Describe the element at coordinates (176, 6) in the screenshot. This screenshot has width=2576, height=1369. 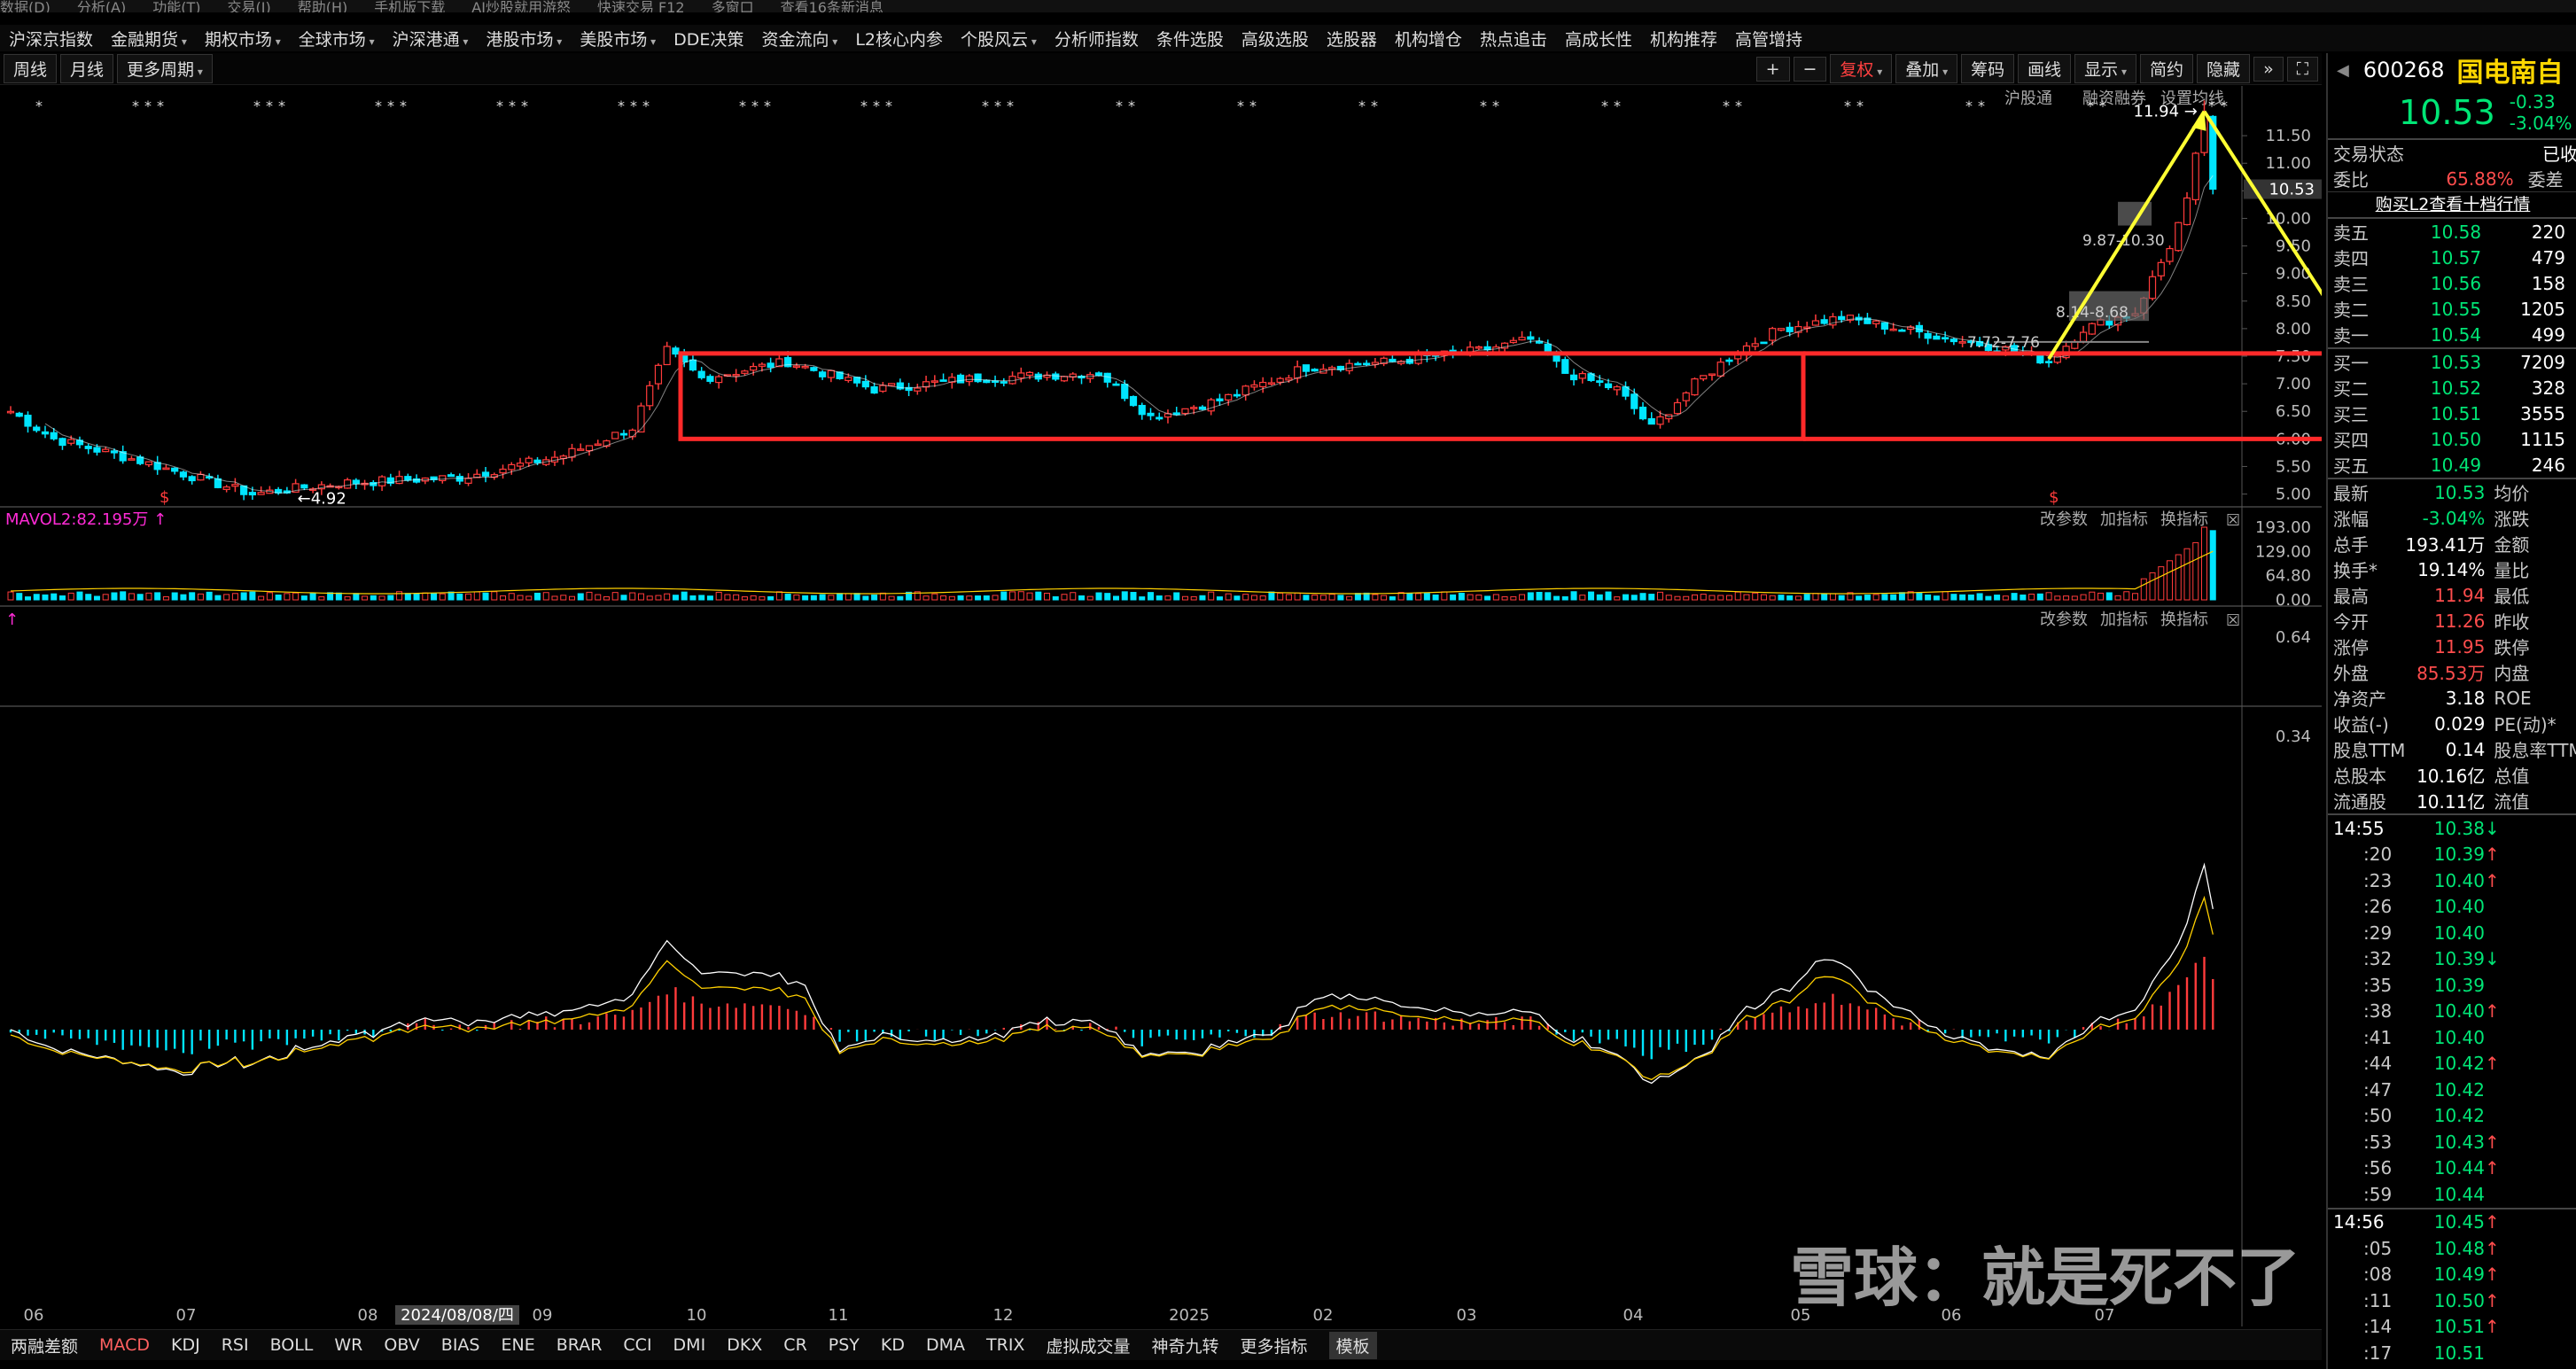
I see `top-menu-item: 功能(T)` at that location.